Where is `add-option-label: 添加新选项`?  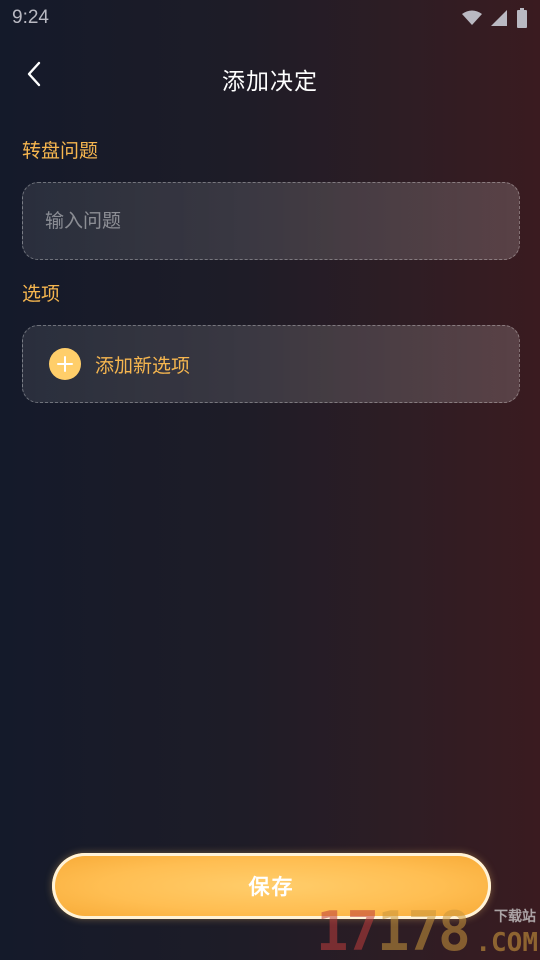 add-option-label: 添加新选项 is located at coordinates (143, 365).